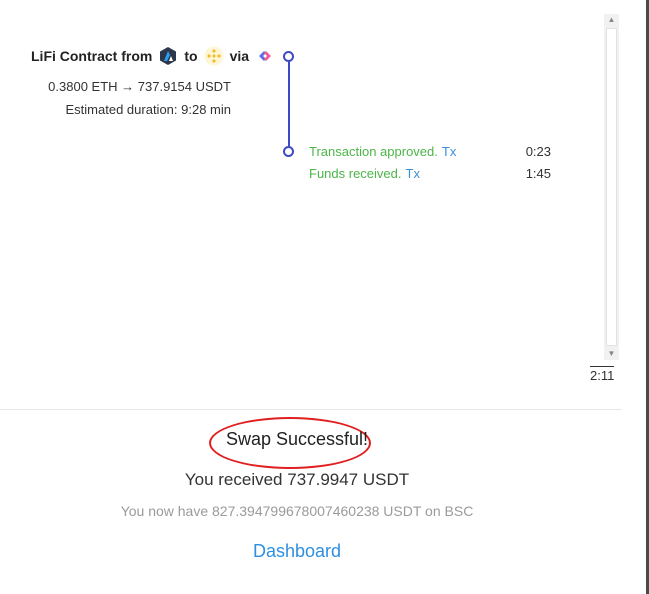 This screenshot has width=649, height=594. What do you see at coordinates (148, 109) in the screenshot?
I see `estimated-duration: Estimated duration: 9:28 min` at bounding box center [148, 109].